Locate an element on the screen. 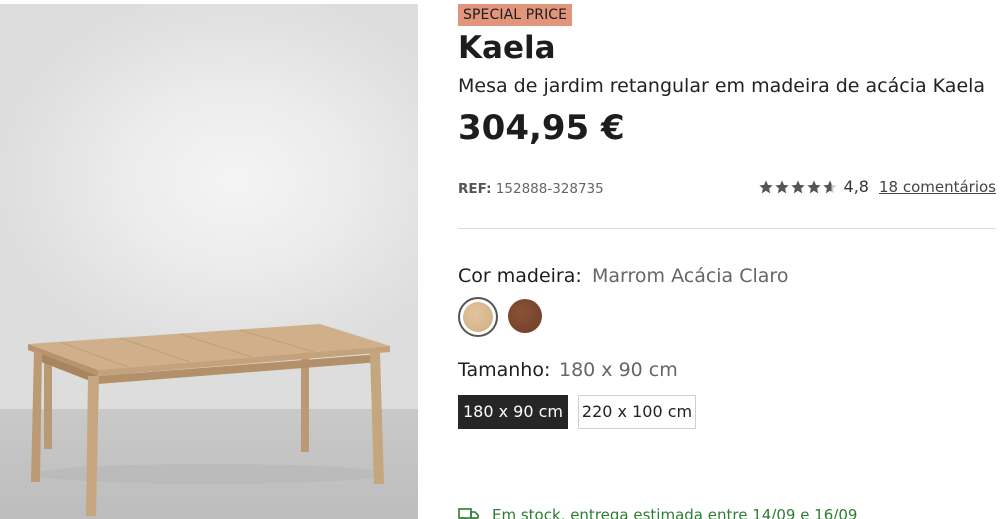 The width and height of the screenshot is (1000, 519). table-illustration is located at coordinates (209, 420).